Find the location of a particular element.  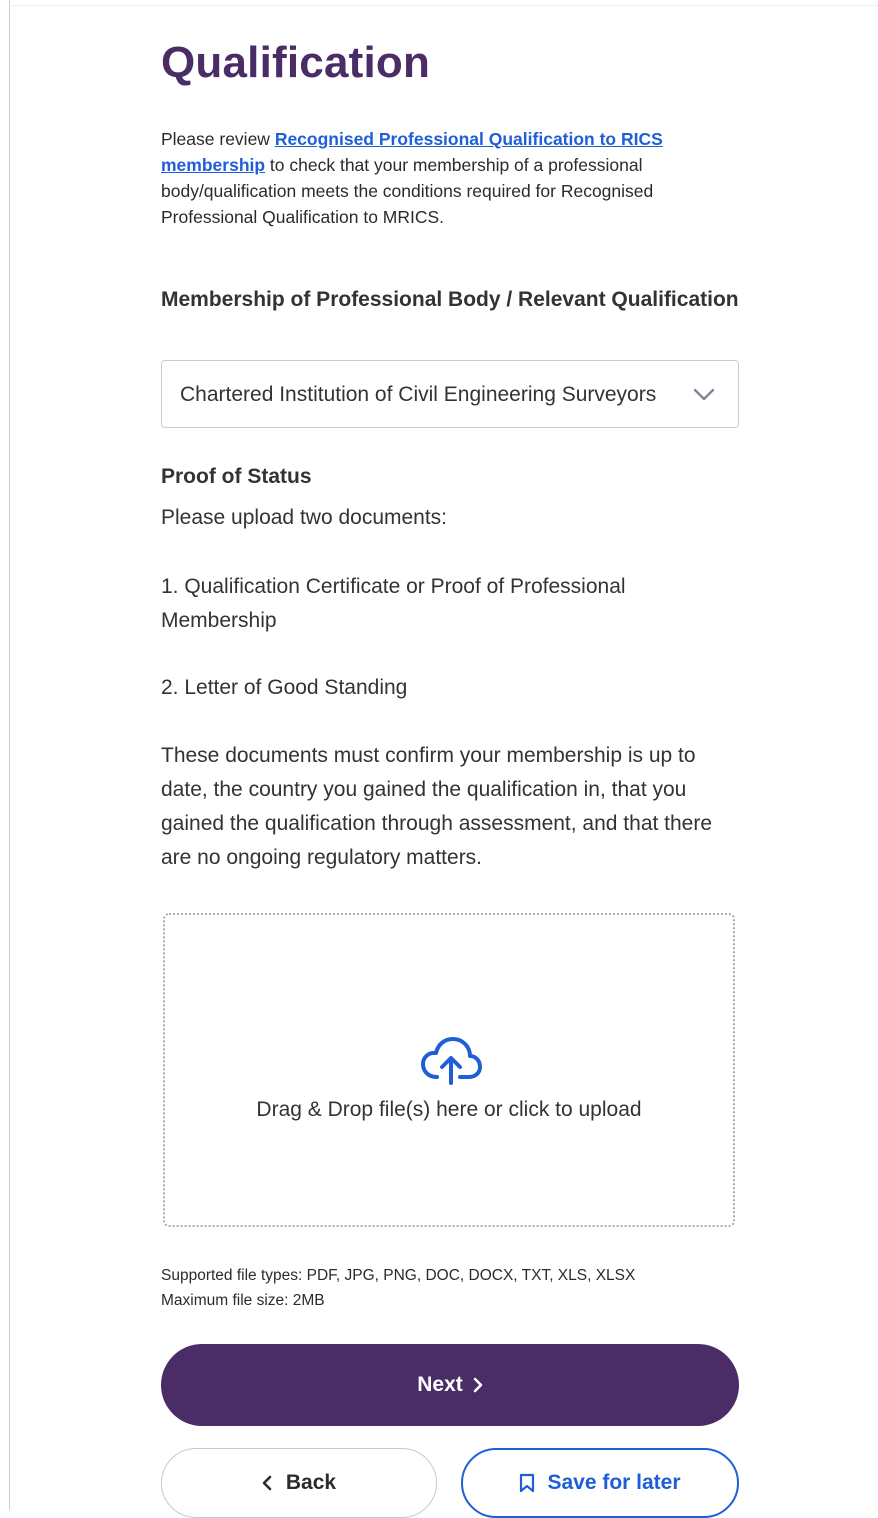

save-for-later-button: Save for later is located at coordinates (600, 1483).